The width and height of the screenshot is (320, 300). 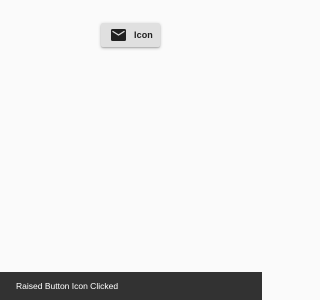 What do you see at coordinates (143, 35) in the screenshot?
I see `button-label: Icon` at bounding box center [143, 35].